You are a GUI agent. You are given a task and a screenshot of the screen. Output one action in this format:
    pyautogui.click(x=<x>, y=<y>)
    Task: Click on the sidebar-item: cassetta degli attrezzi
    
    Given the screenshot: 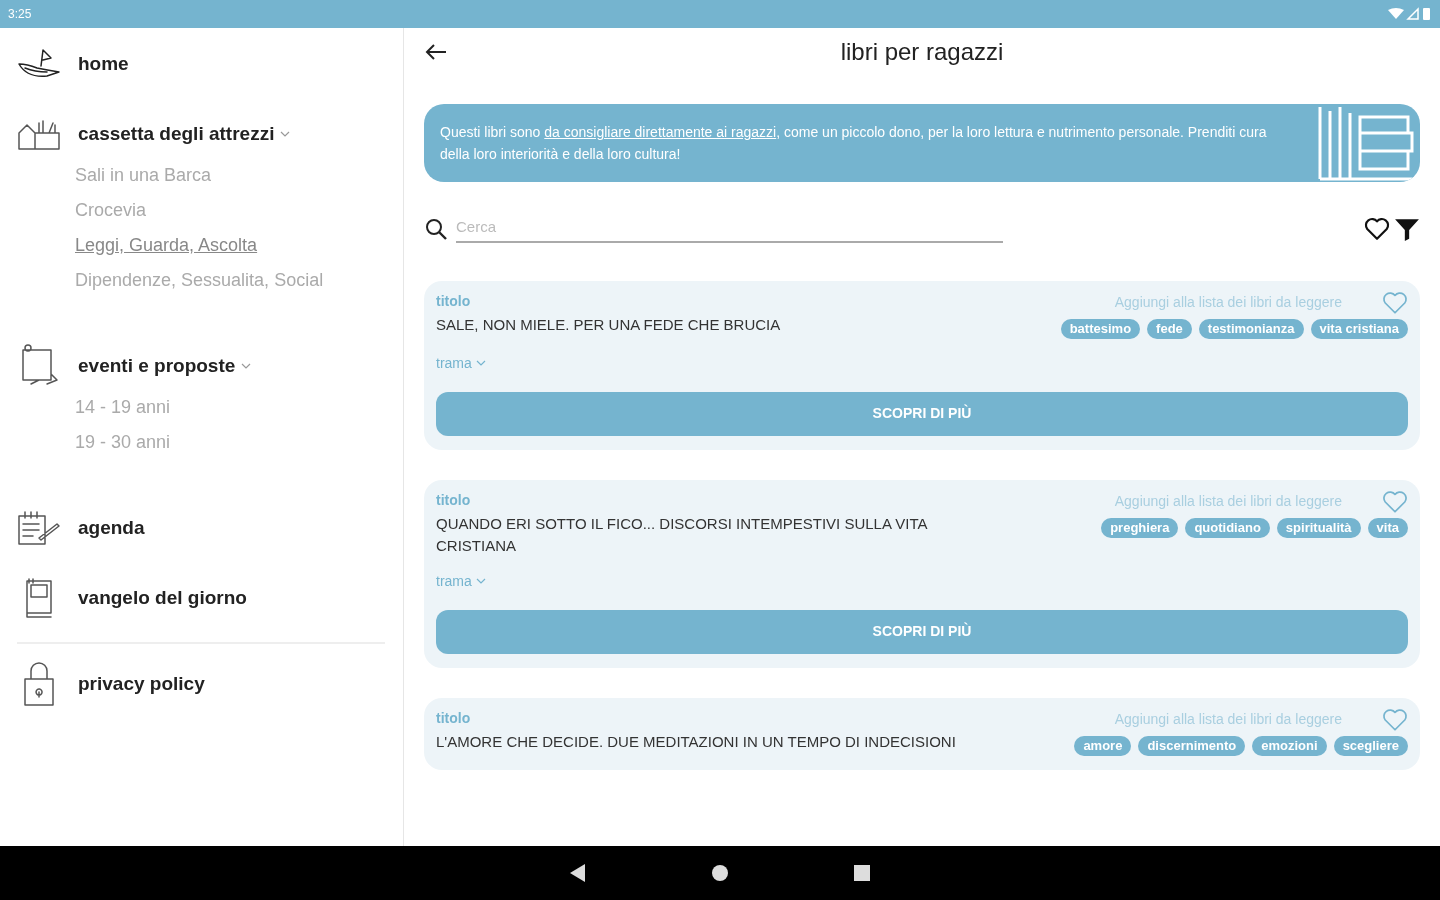 What is the action you would take?
    pyautogui.click(x=184, y=134)
    